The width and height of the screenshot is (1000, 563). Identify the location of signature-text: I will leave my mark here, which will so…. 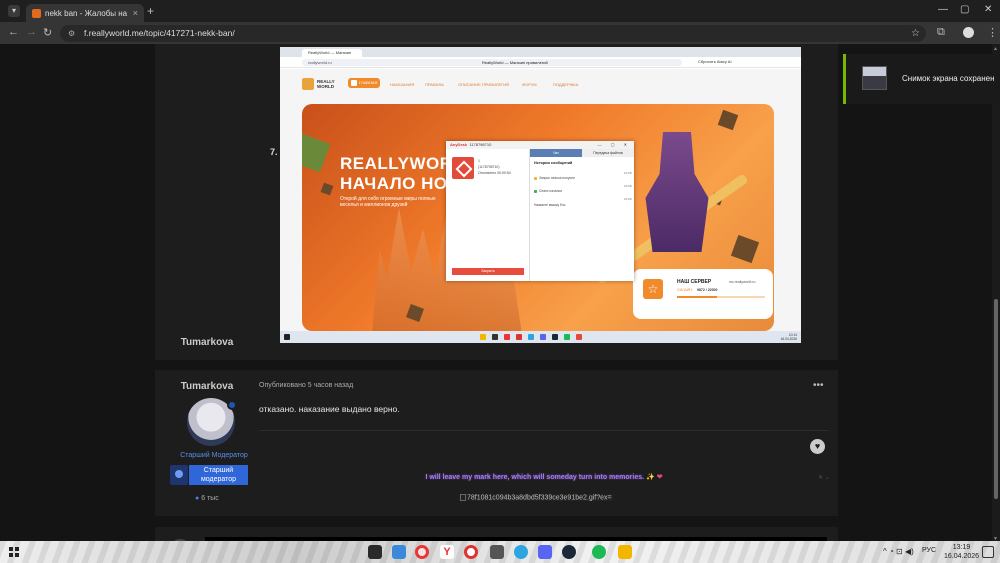
(535, 477).